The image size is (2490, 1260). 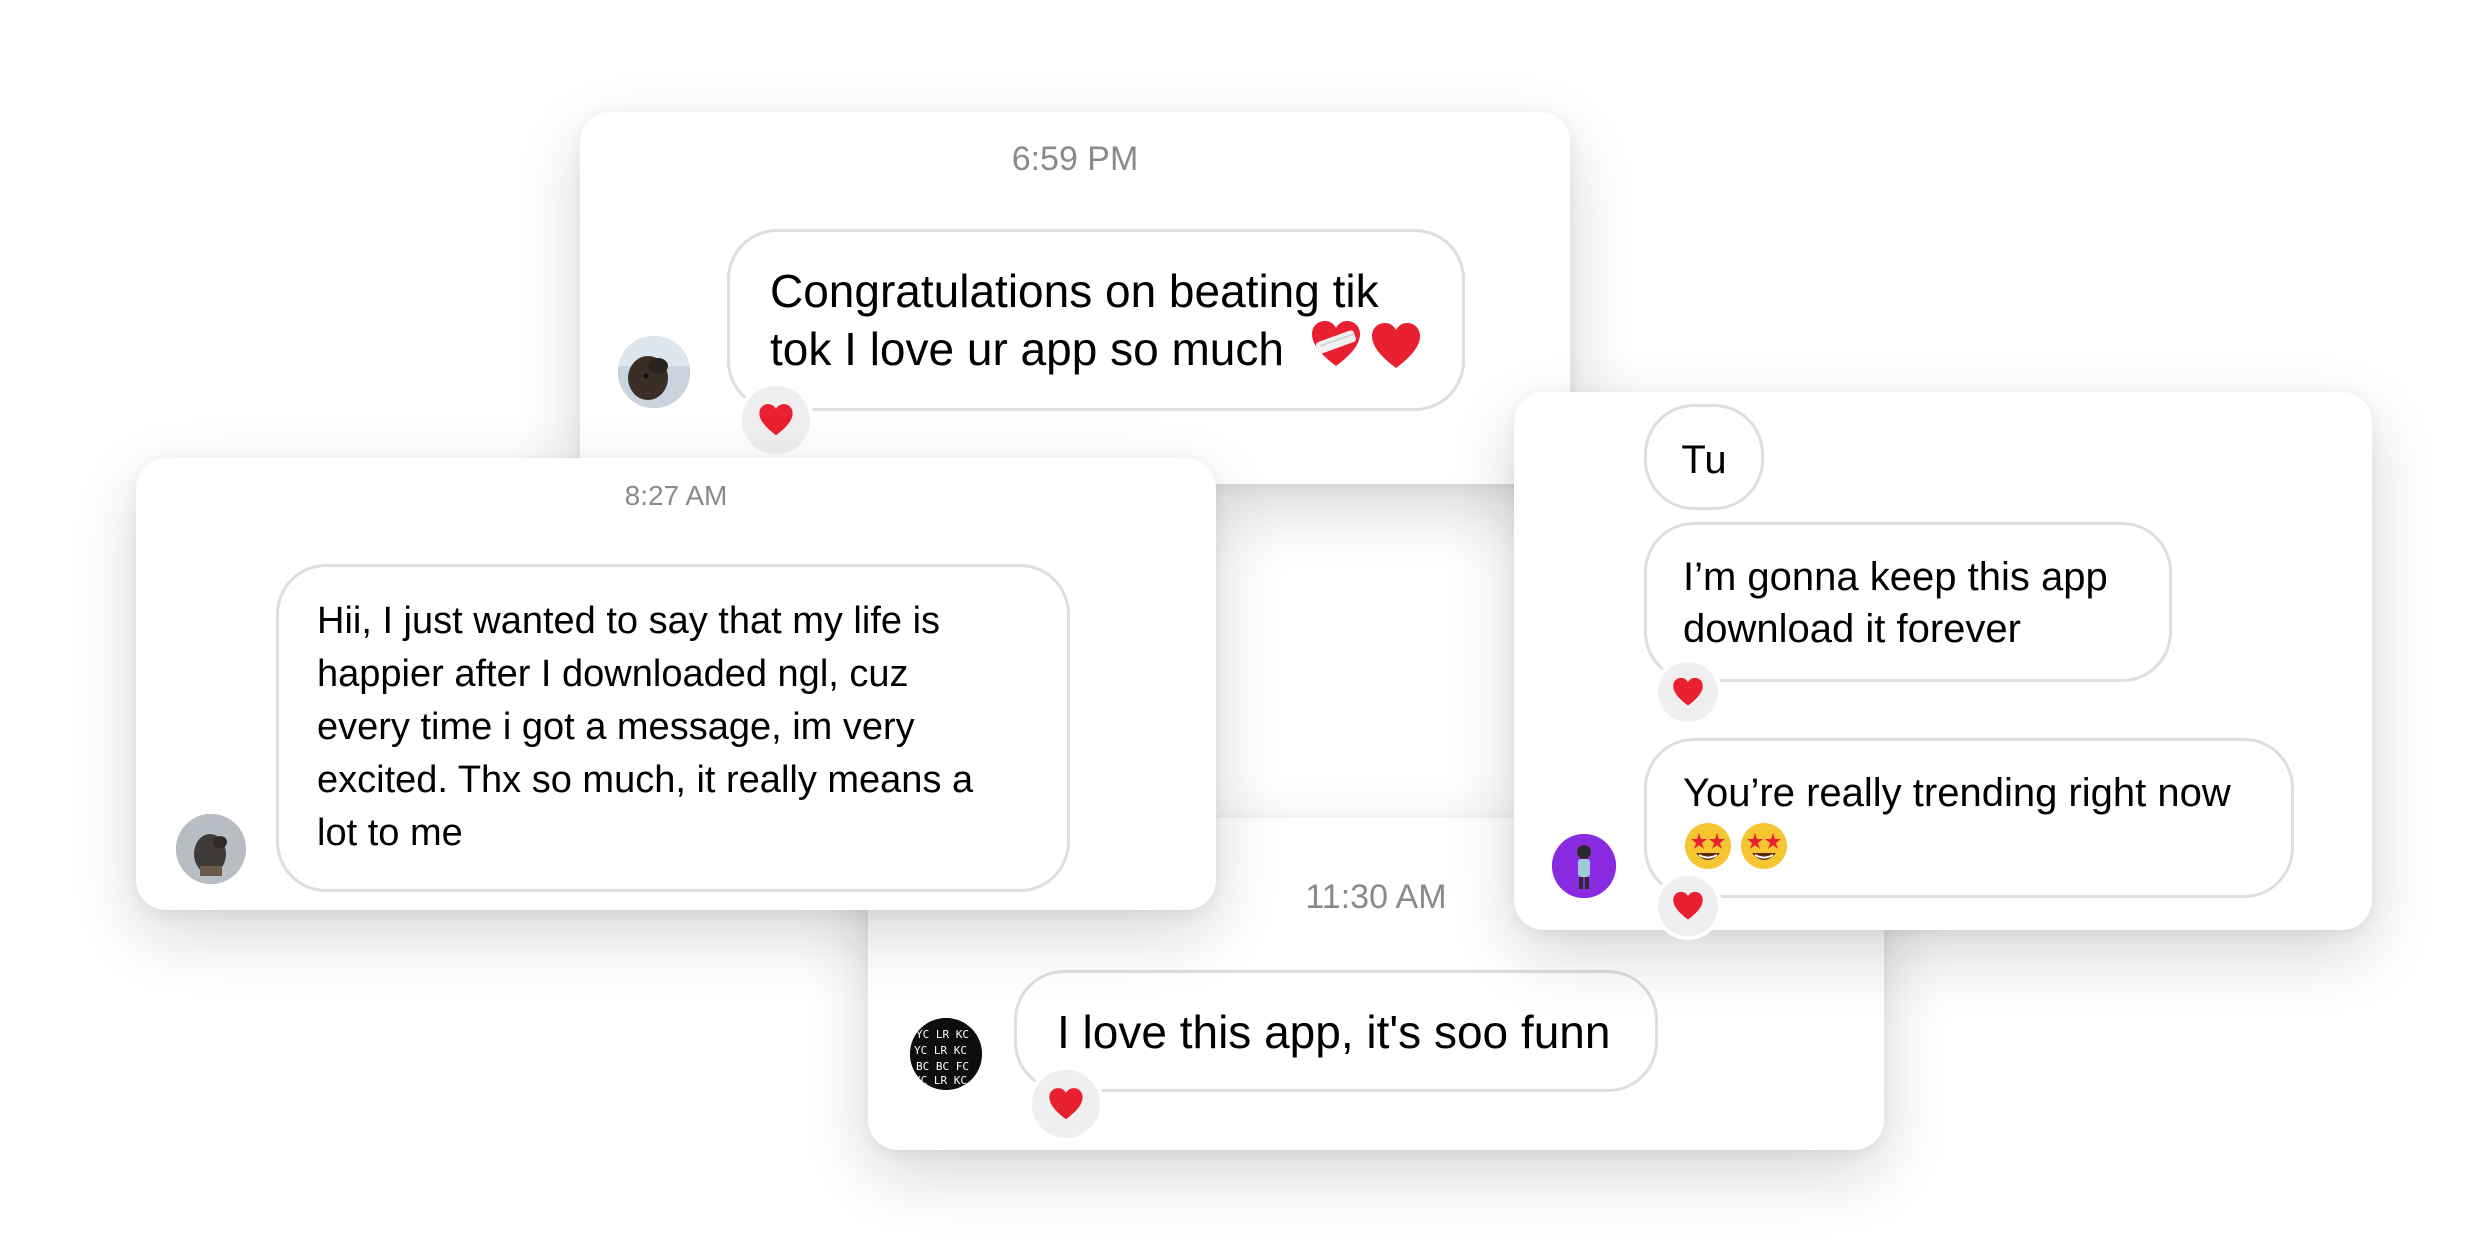 I want to click on mending-heart-icon, so click(x=1336, y=351).